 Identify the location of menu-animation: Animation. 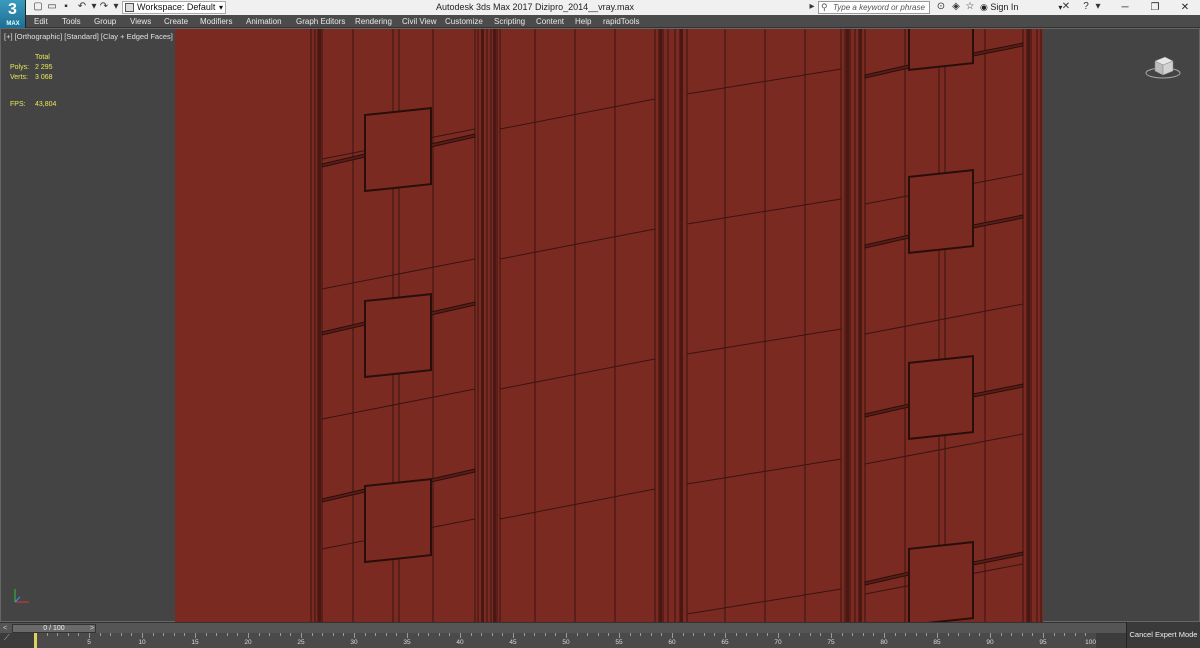
(264, 21).